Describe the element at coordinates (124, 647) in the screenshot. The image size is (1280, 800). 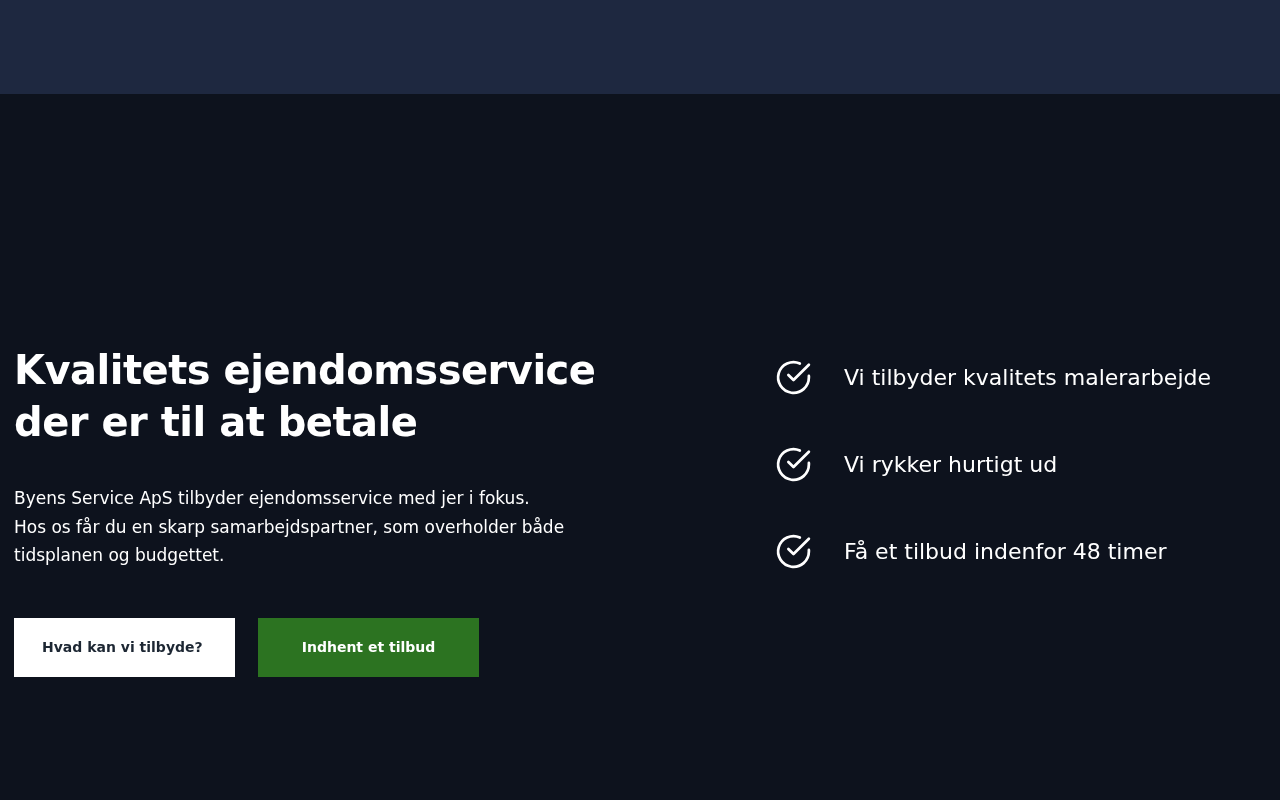
I see `services-button: Hvad kan vi tilbyde?` at that location.